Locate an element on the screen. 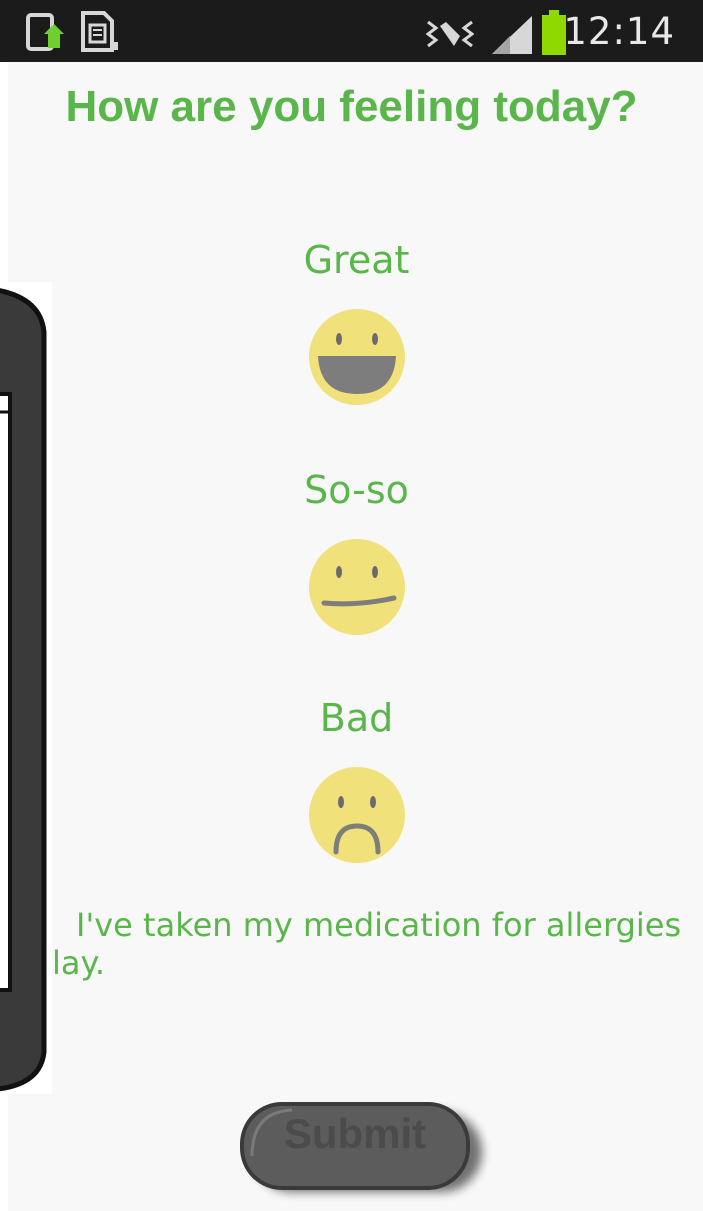 The width and height of the screenshot is (703, 1211). screen-rotate-icon is located at coordinates (45, 32).